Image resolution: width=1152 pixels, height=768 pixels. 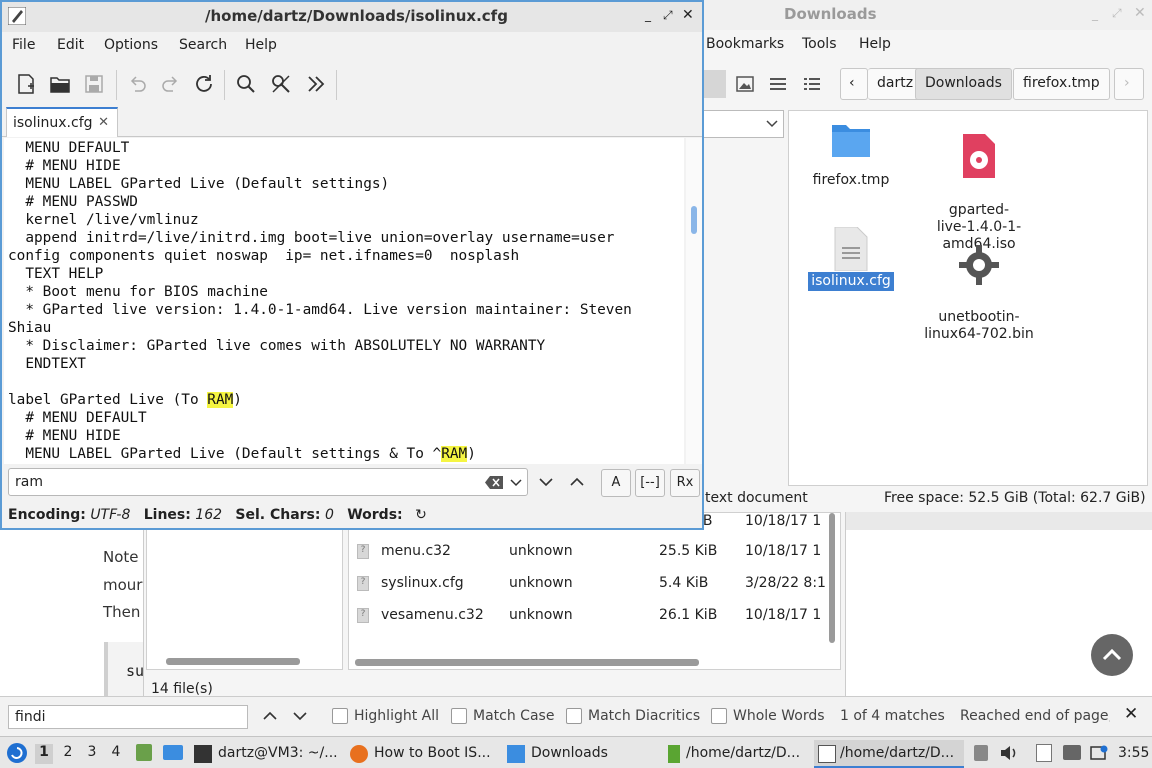 I want to click on redo-button, so click(x=171, y=84).